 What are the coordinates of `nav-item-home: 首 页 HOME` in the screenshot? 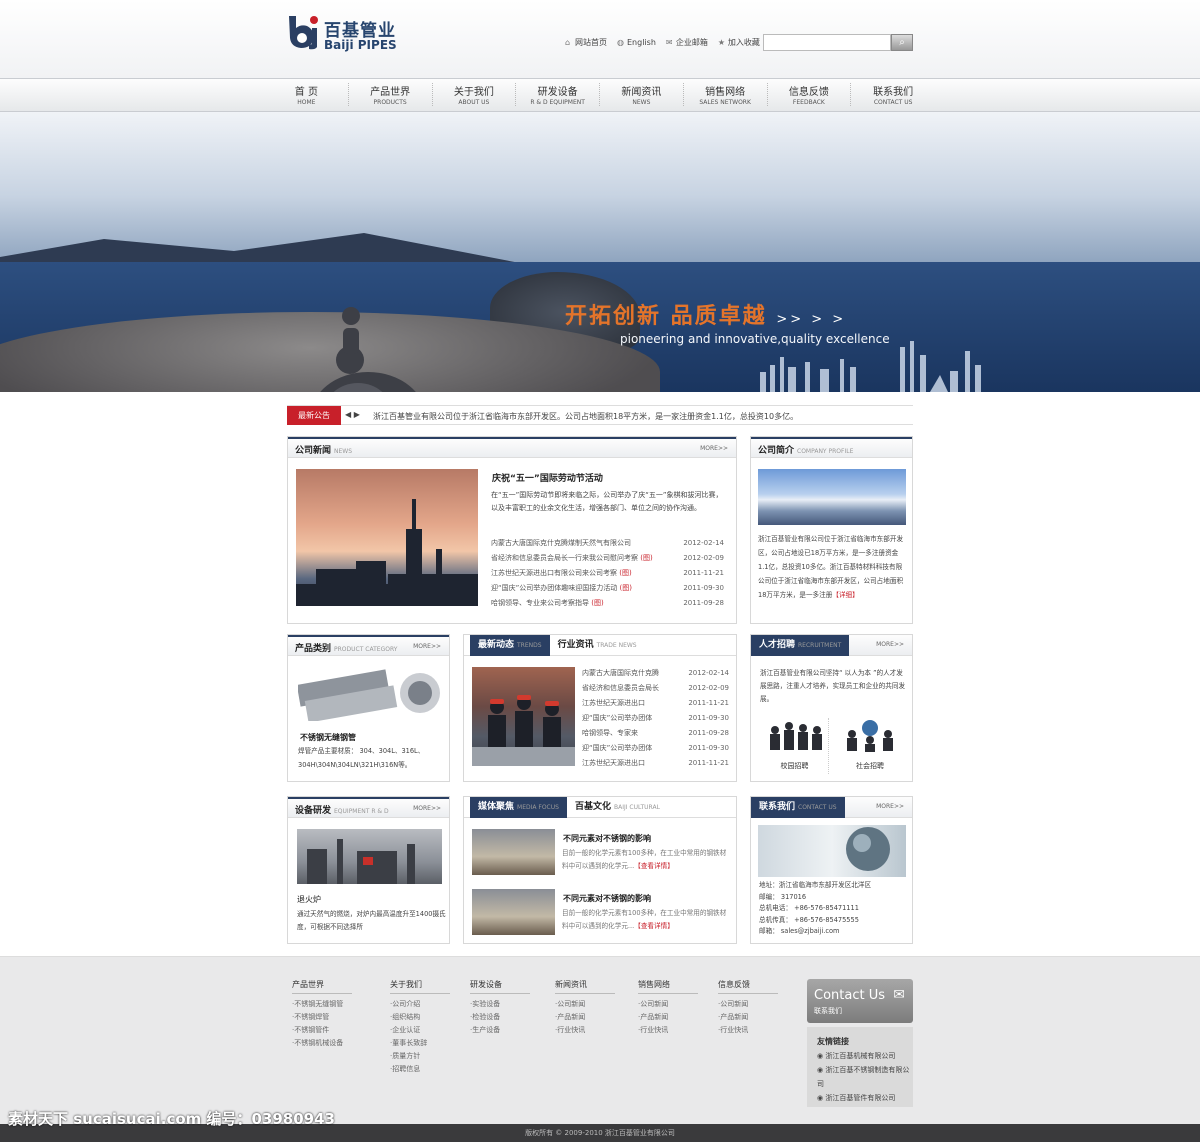 It's located at (307, 94).